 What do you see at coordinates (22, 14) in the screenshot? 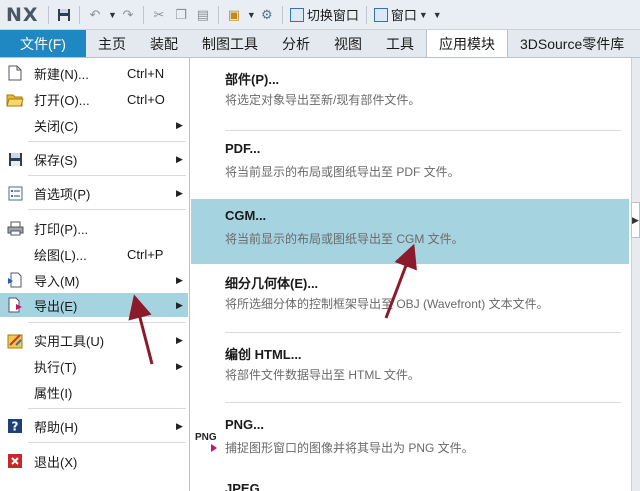
I see `nx-logo: NX` at bounding box center [22, 14].